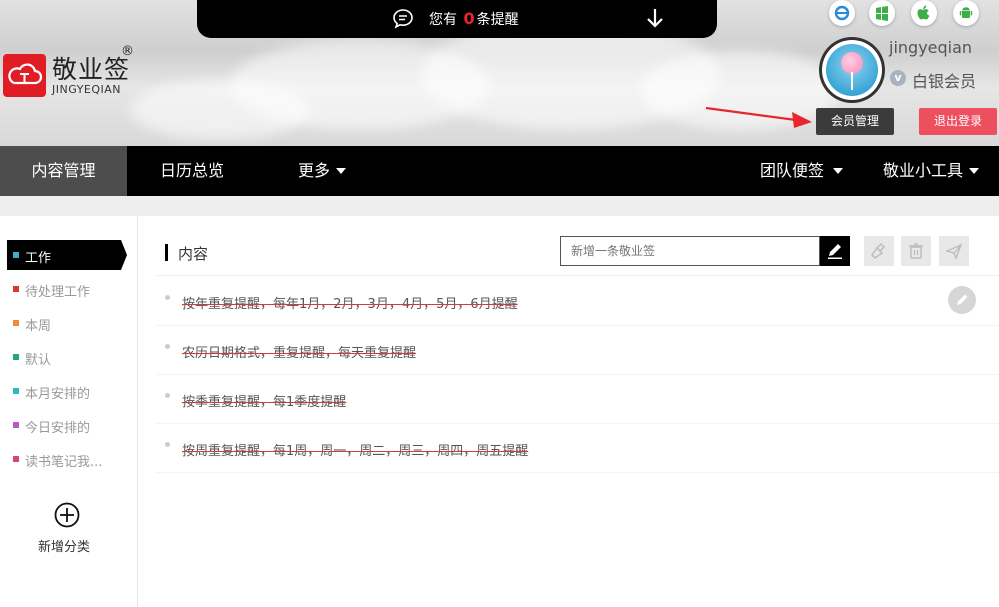 This screenshot has width=999, height=607. Describe the element at coordinates (64, 545) in the screenshot. I see `add-category-button: 新增分类` at that location.